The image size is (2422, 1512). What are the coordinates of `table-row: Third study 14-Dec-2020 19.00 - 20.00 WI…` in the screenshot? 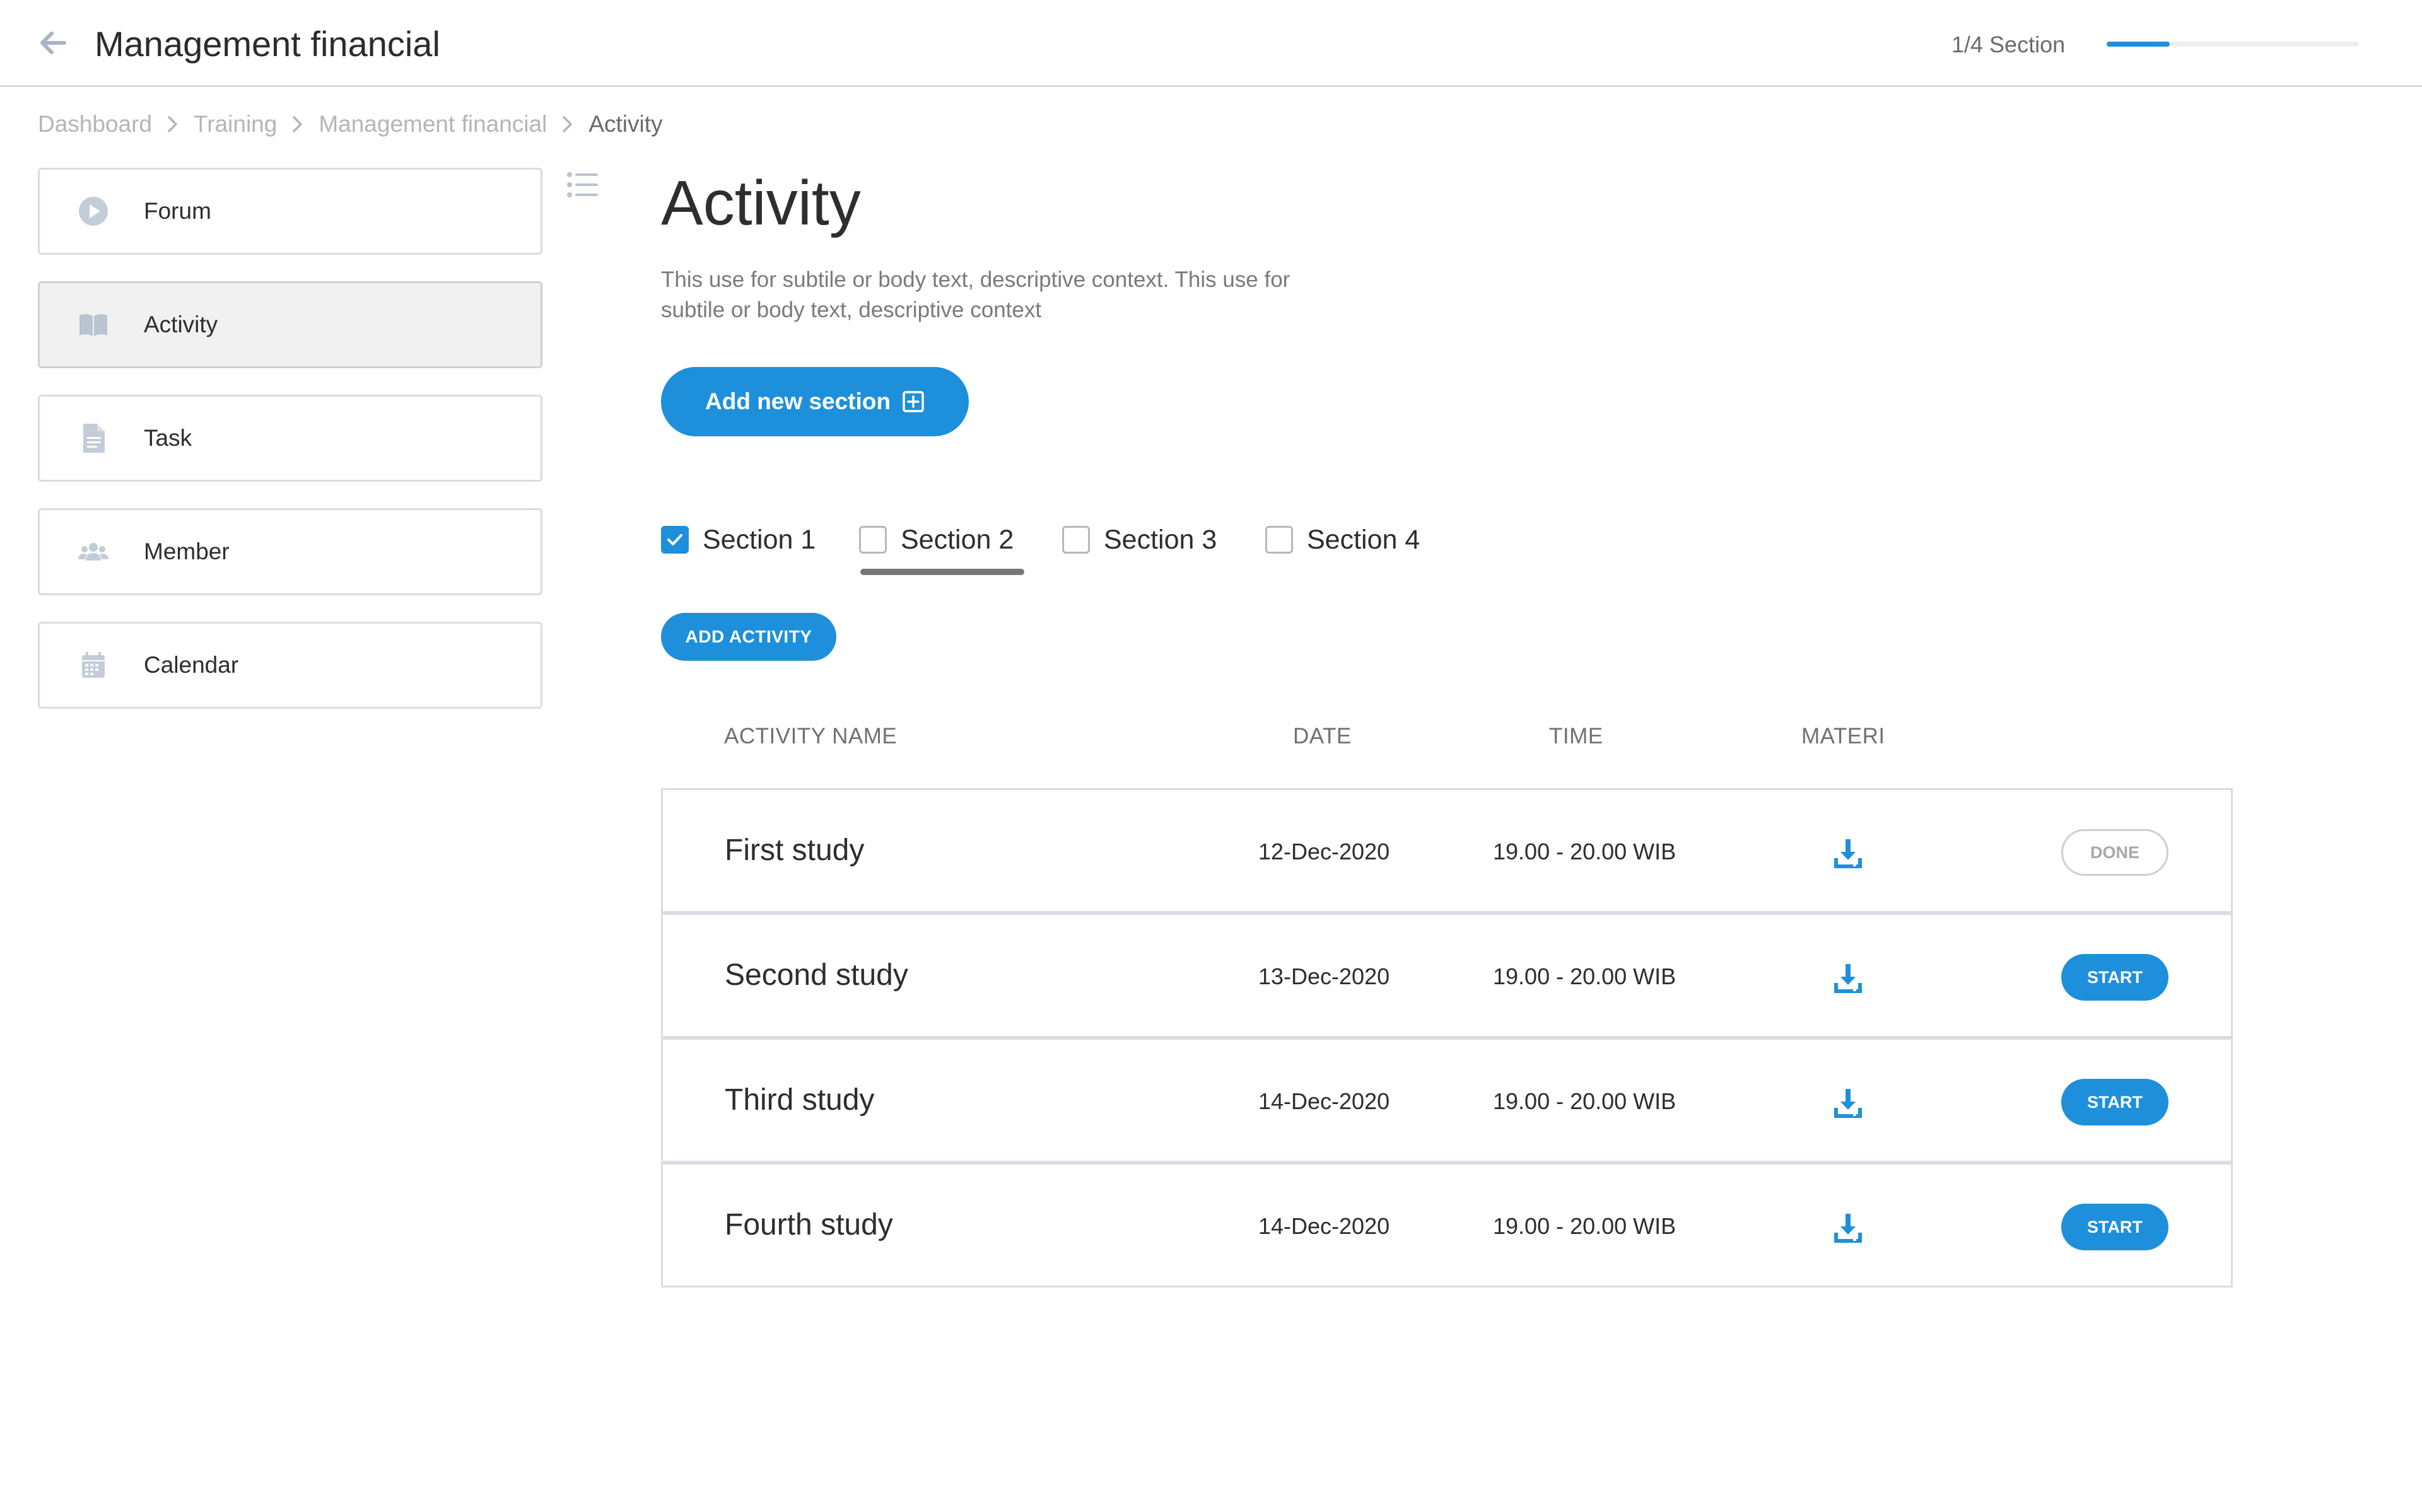 It's located at (1447, 1101).